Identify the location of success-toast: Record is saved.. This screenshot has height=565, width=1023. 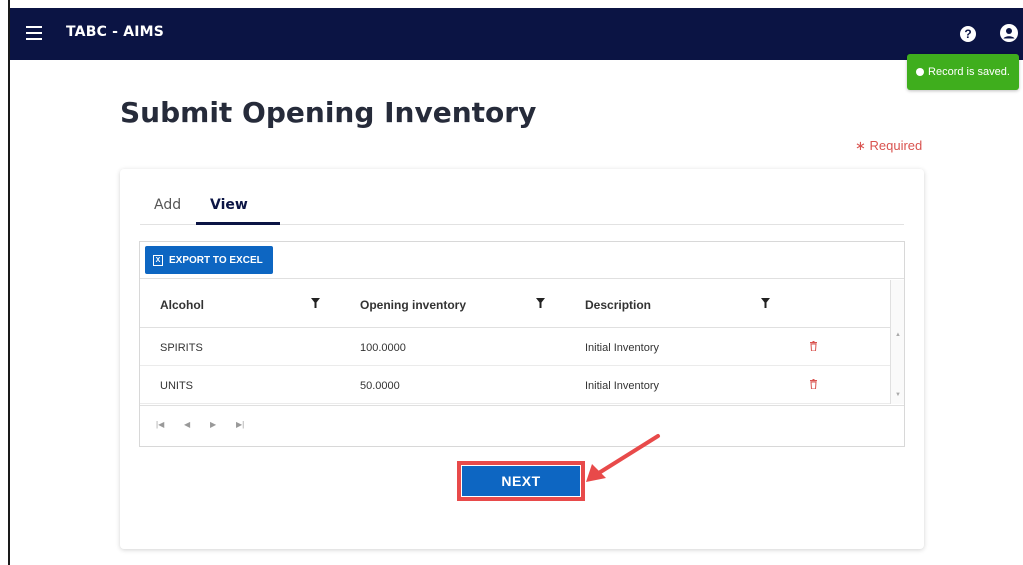
(963, 72).